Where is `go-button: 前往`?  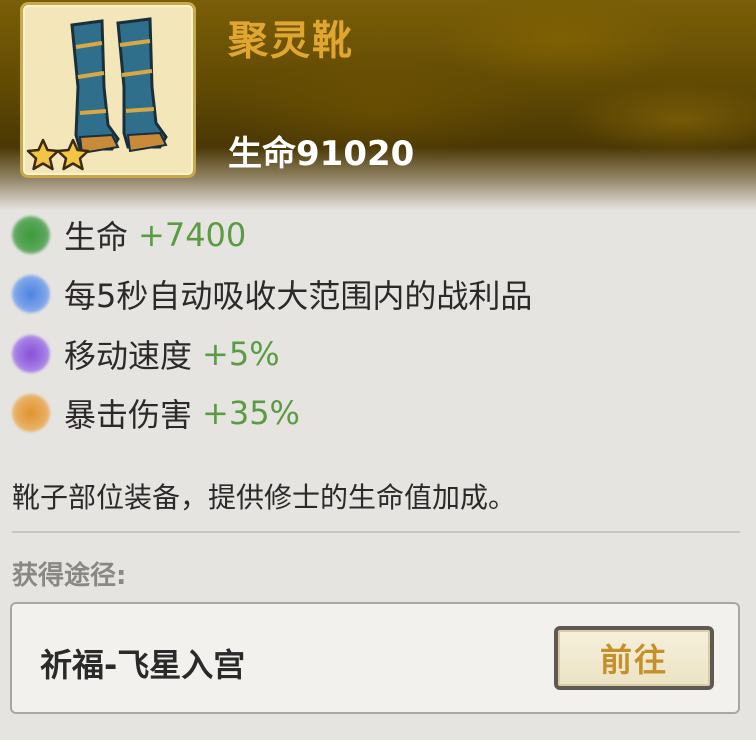
go-button: 前往 is located at coordinates (634, 658).